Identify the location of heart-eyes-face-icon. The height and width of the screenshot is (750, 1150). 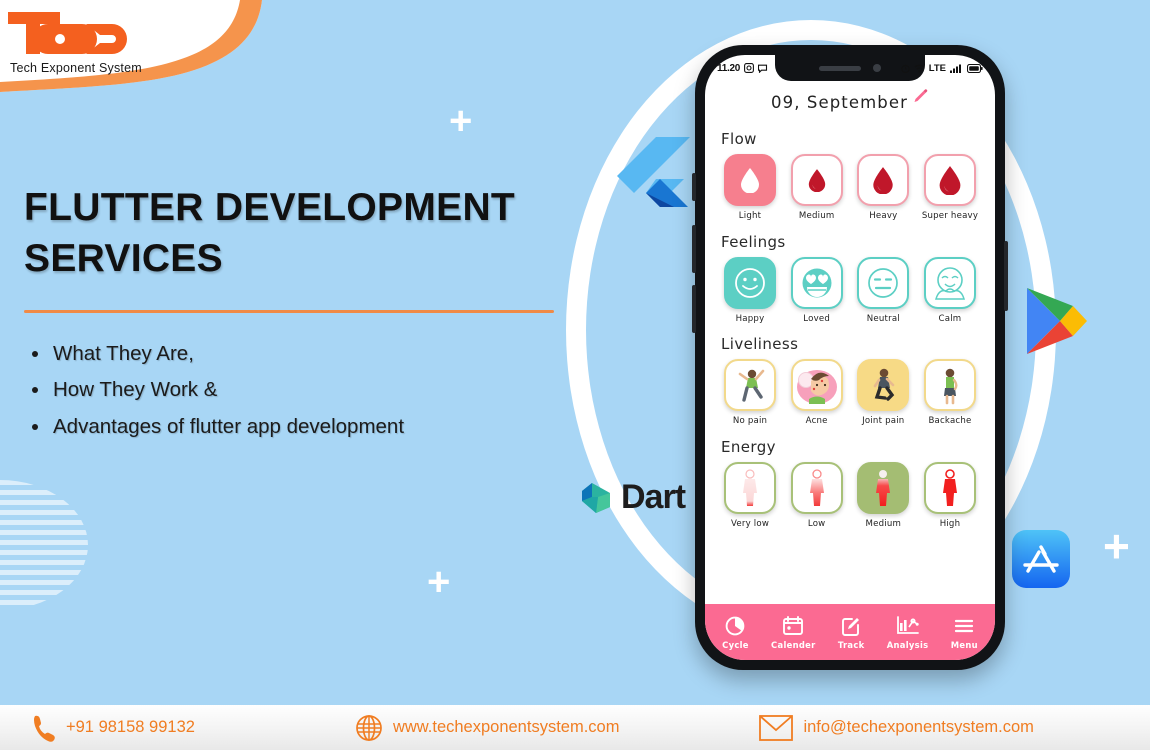
(817, 283).